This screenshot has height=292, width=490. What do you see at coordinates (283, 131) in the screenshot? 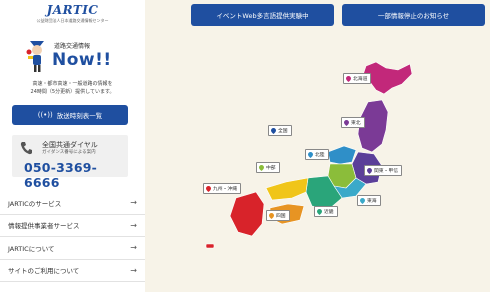
I see `pin-label: 全国` at bounding box center [283, 131].